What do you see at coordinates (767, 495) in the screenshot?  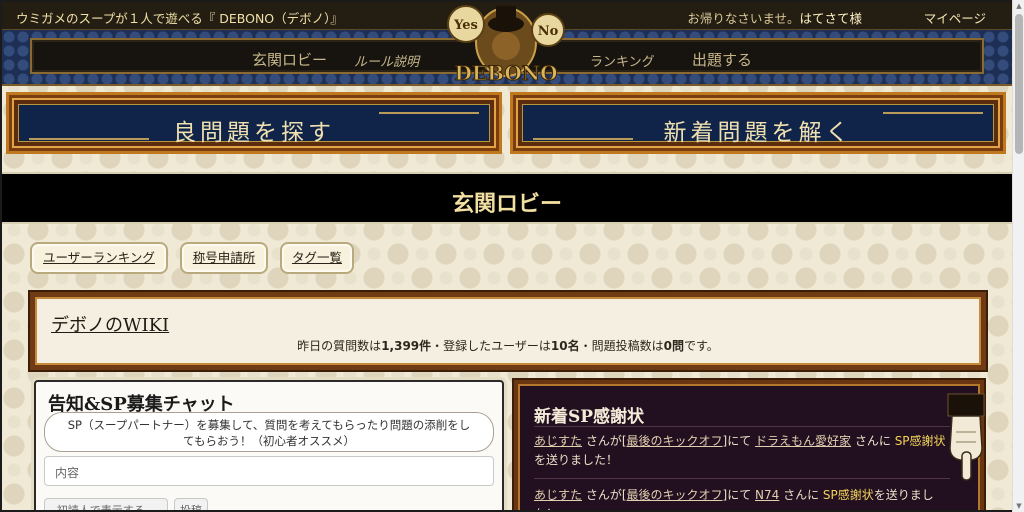 I see `target-user-link: N74` at bounding box center [767, 495].